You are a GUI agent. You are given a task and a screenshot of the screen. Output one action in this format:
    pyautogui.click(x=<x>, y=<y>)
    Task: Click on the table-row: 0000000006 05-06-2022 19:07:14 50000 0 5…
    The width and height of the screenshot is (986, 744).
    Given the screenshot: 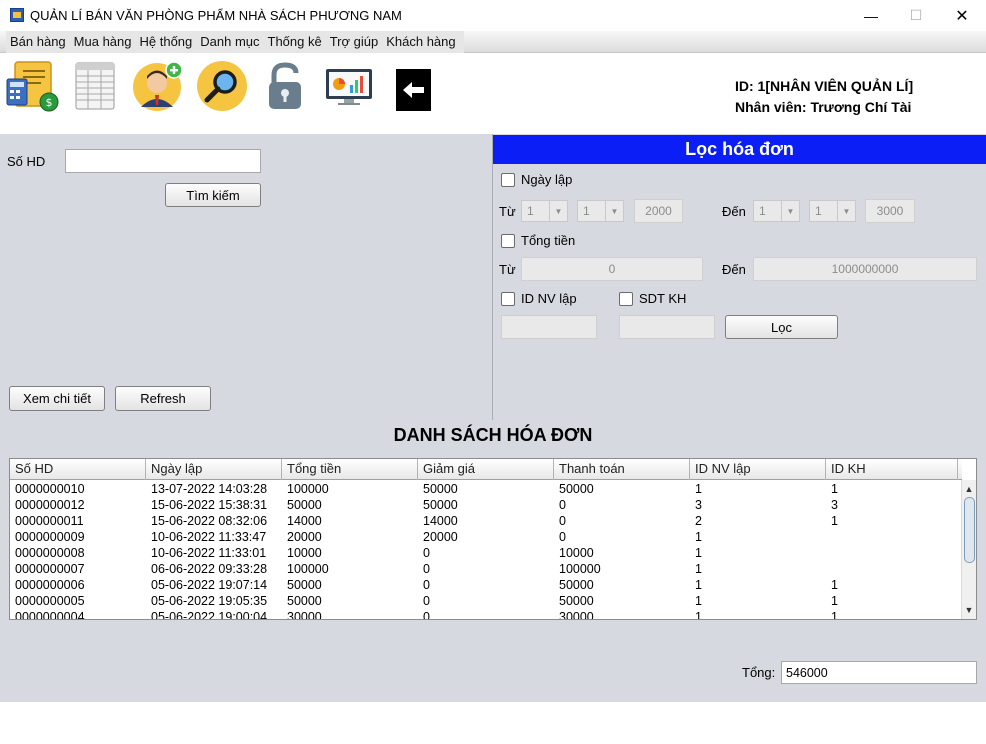 What is the action you would take?
    pyautogui.click(x=486, y=585)
    